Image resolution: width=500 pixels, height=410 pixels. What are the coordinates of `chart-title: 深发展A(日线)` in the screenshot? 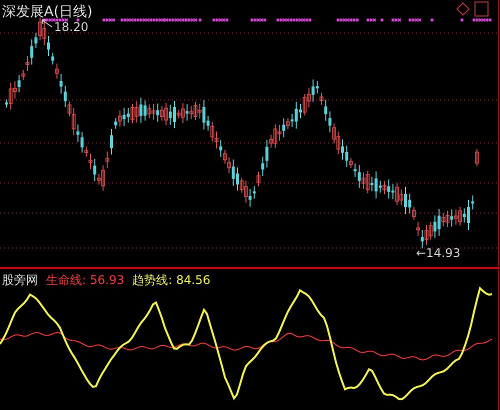 It's located at (47, 12).